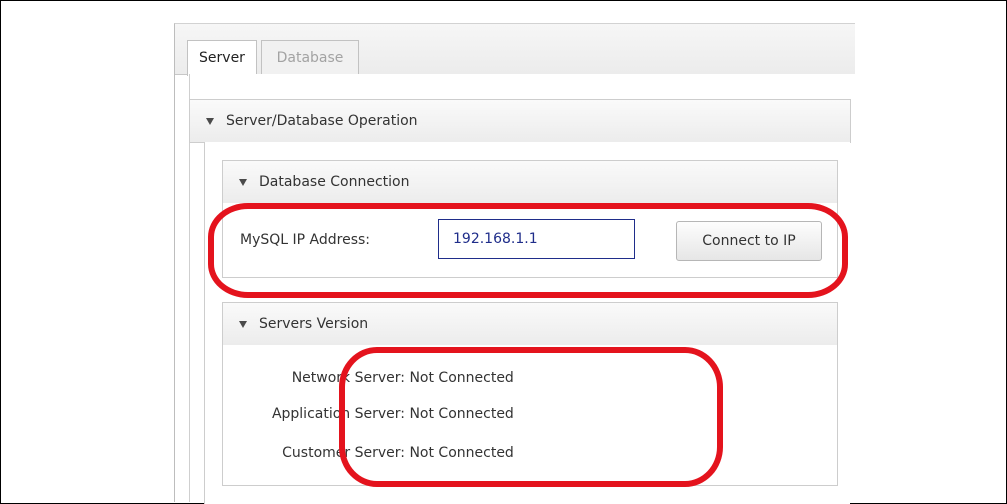 Image resolution: width=1007 pixels, height=504 pixels. What do you see at coordinates (334, 182) in the screenshot?
I see `db-connection-title: Database Connection` at bounding box center [334, 182].